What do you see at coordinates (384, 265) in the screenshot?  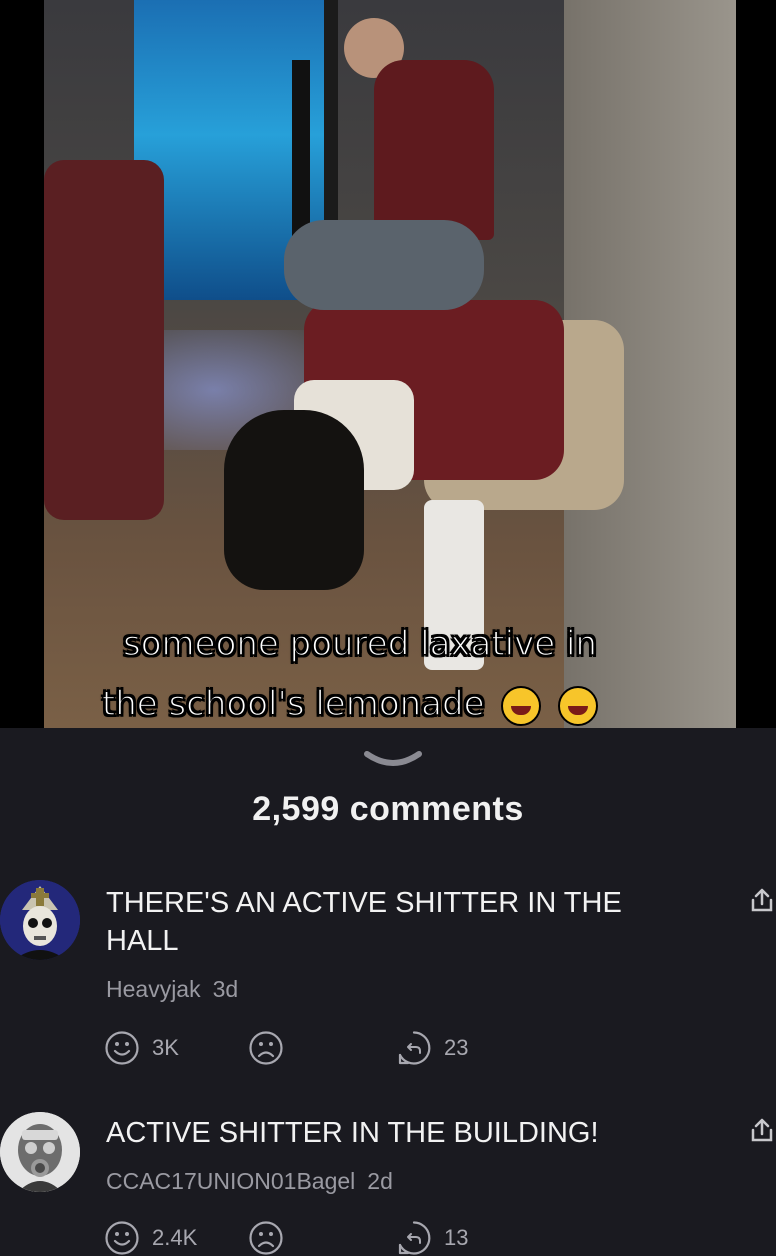 I see `person-girl-backpack` at bounding box center [384, 265].